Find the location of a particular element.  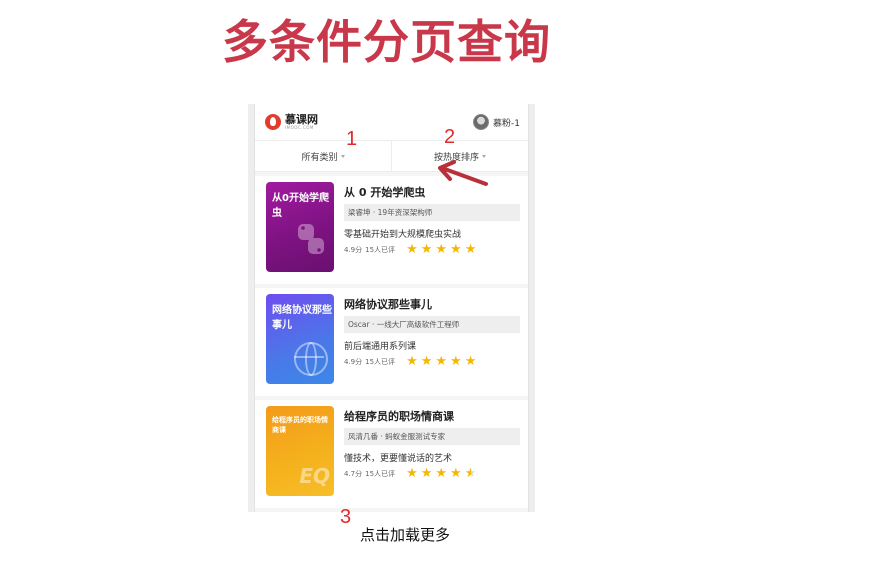

app-header: 慕课网 IMOOC.COM 慕粉-1 is located at coordinates (391, 122).